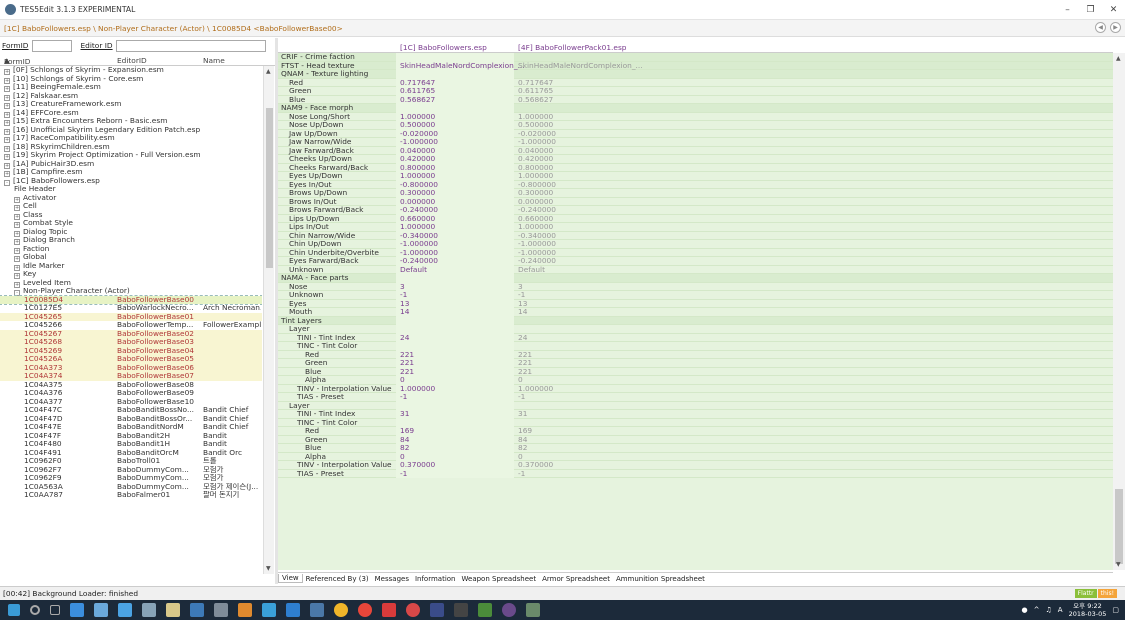 The image size is (1125, 620). Describe the element at coordinates (572, 47) in the screenshot. I see `plugin-column-2: [4F] BaboFollowerPack01.esp` at that location.